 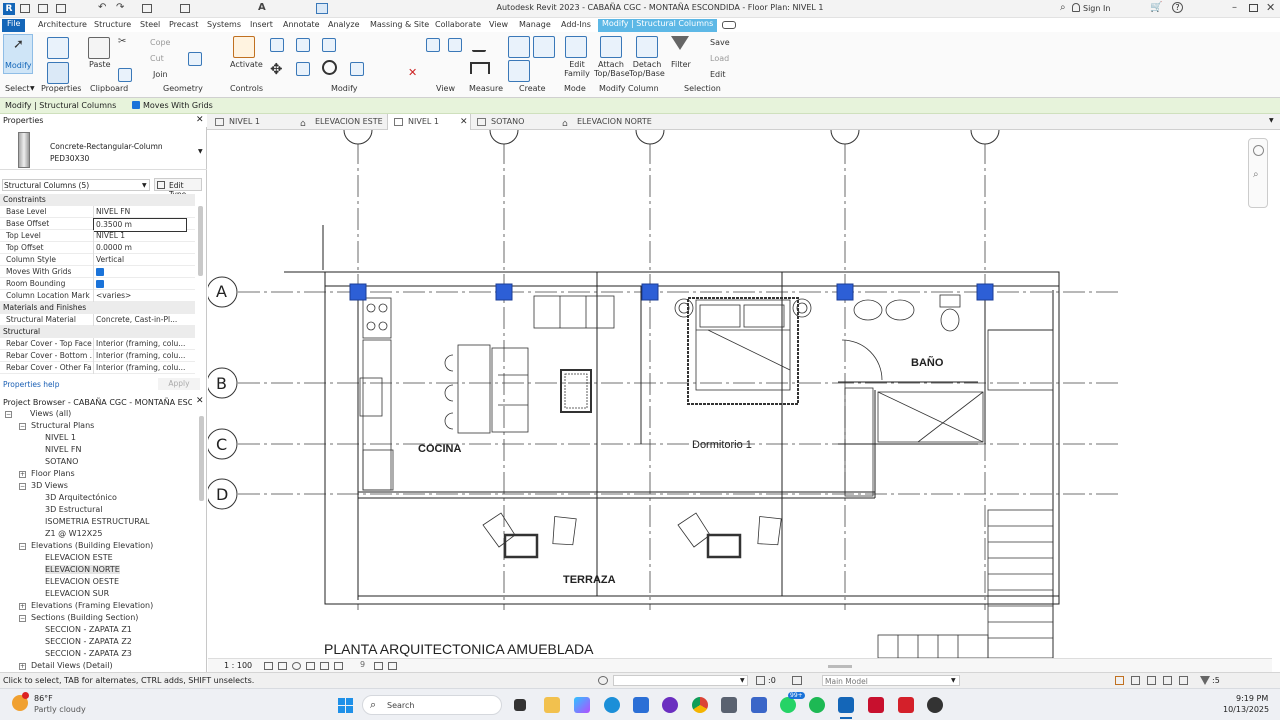 I want to click on browser-item: Floor Plans, so click(x=53, y=473).